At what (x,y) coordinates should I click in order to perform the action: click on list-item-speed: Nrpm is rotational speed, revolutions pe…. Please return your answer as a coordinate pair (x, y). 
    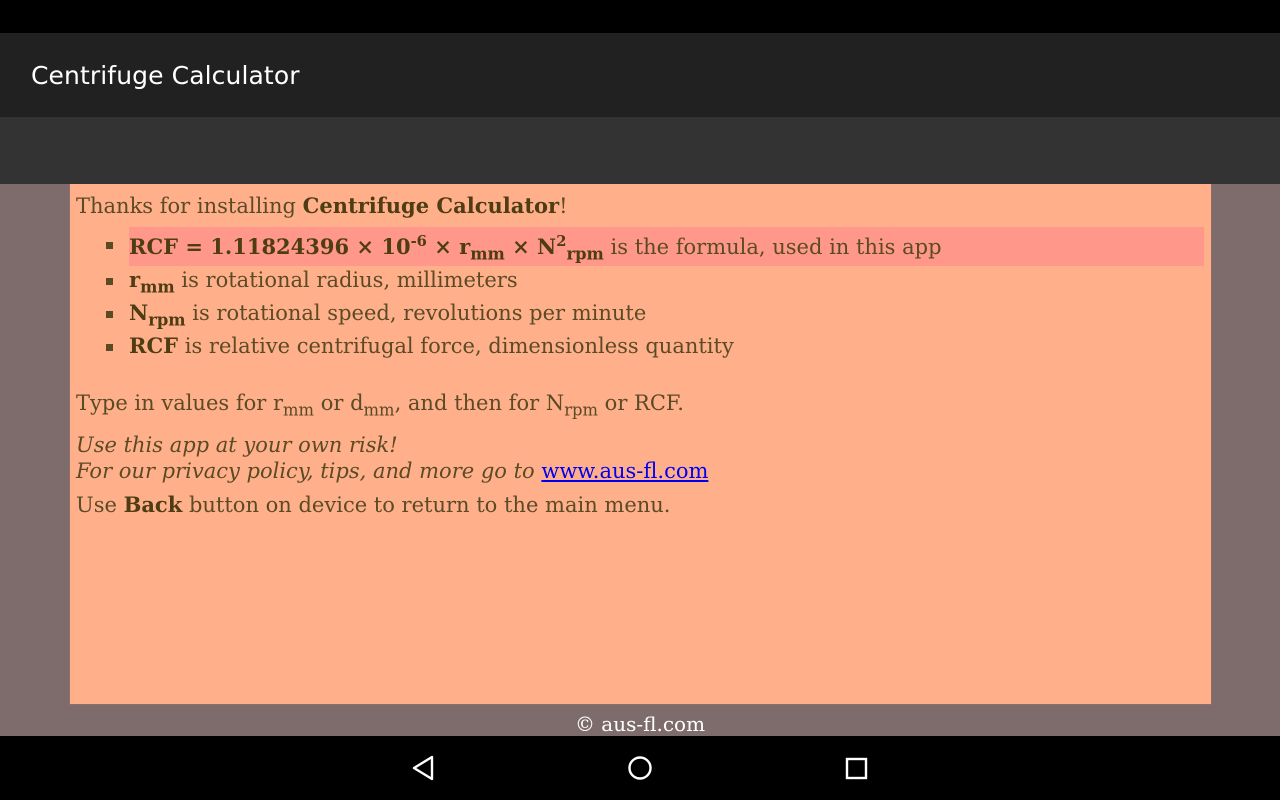
    Looking at the image, I should click on (376, 314).